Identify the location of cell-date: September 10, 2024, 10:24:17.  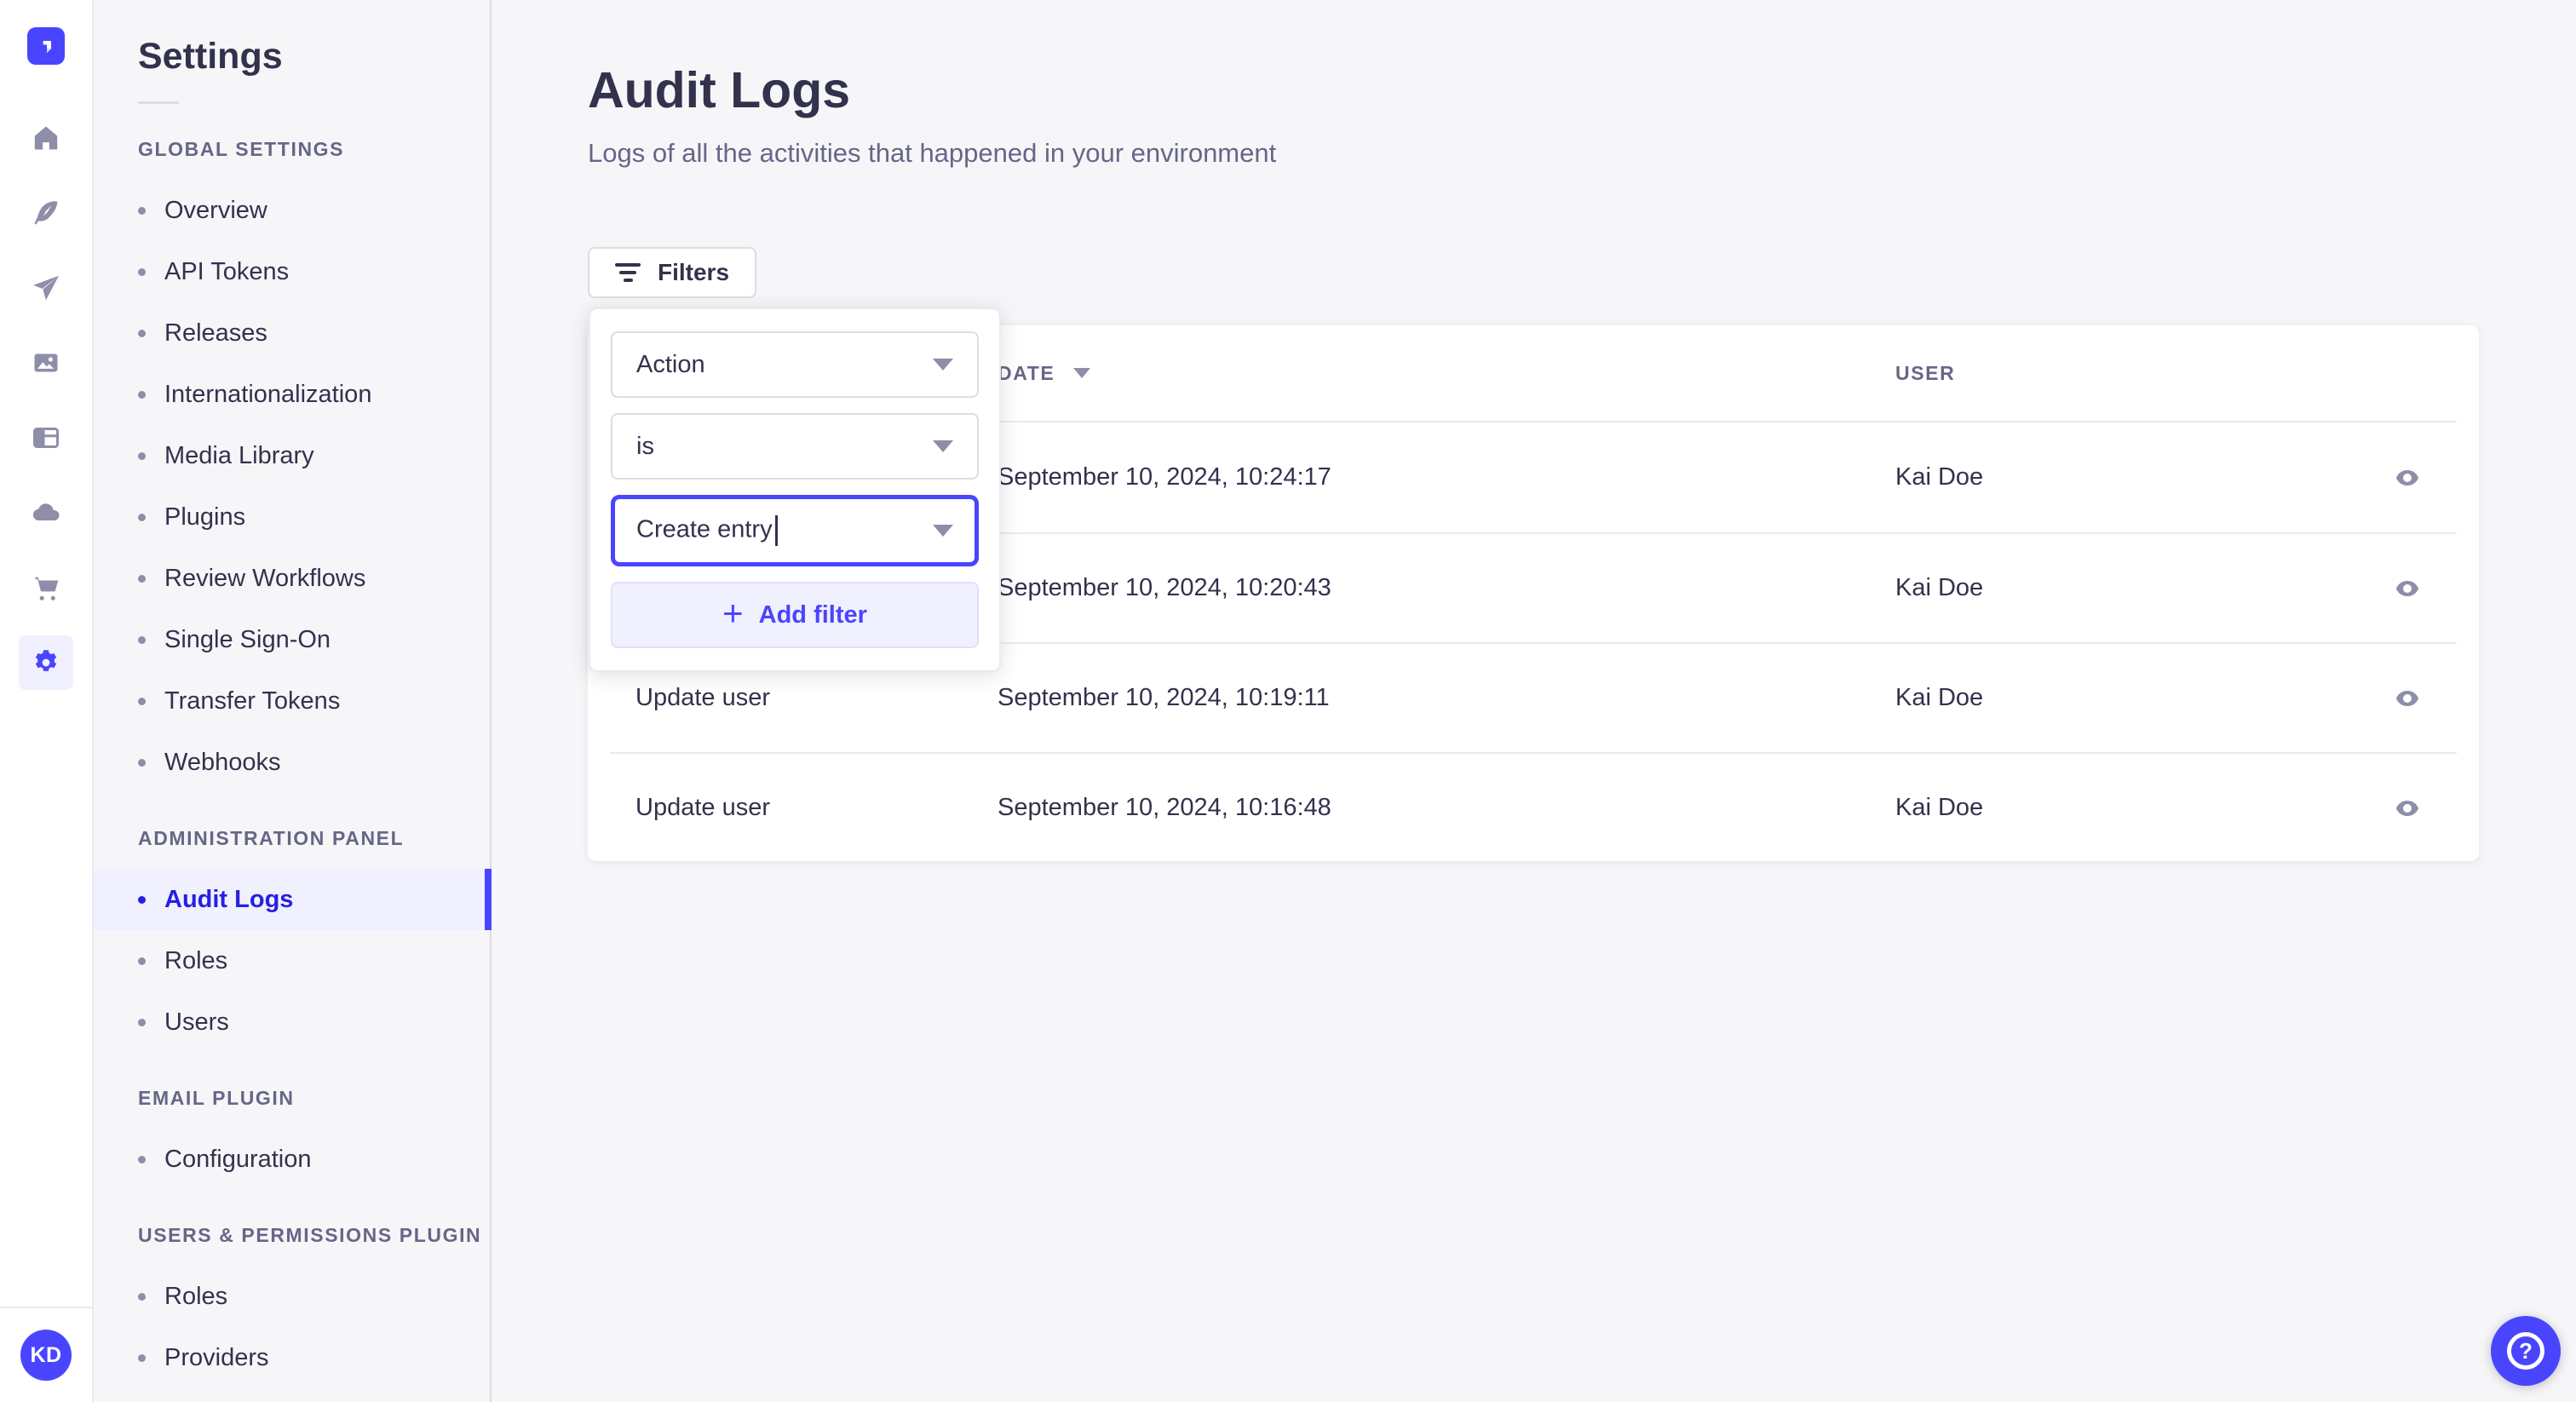
(1165, 477).